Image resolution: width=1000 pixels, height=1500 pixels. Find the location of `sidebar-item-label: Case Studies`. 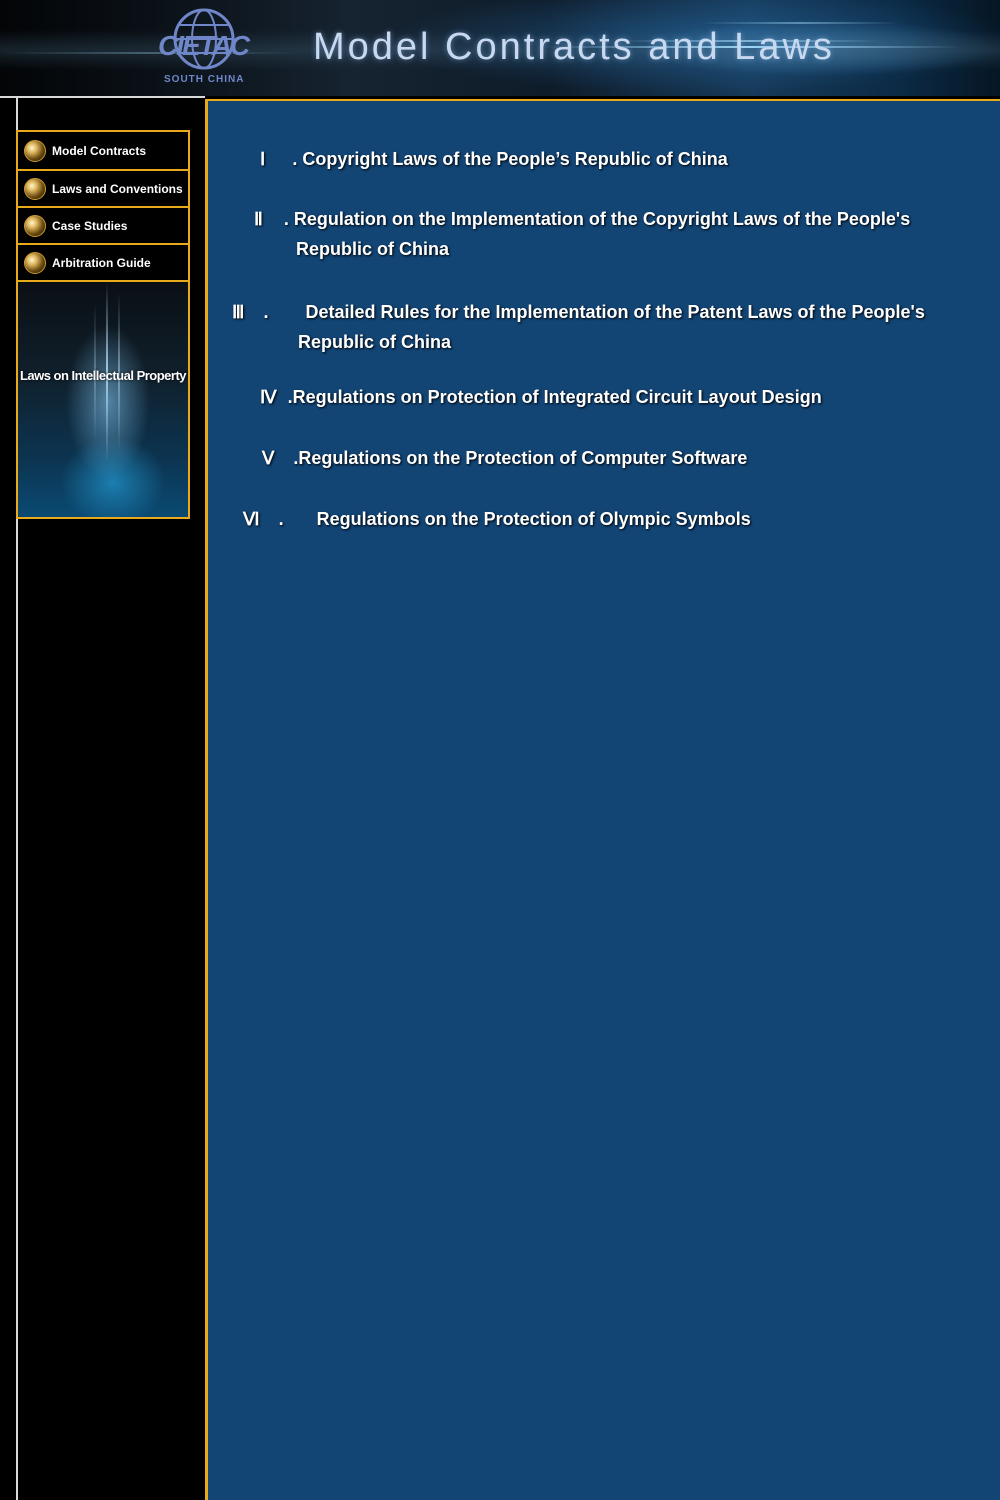

sidebar-item-label: Case Studies is located at coordinates (90, 225).